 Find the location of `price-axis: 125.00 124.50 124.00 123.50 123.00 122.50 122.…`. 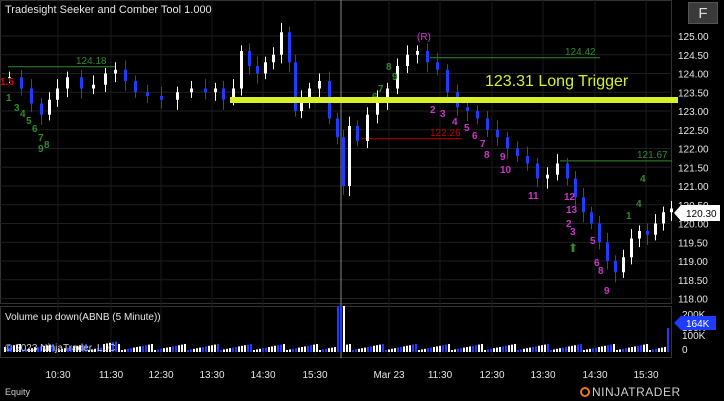

price-axis: 125.00 124.50 124.00 123.50 123.00 122.50 122.… is located at coordinates (693, 169).